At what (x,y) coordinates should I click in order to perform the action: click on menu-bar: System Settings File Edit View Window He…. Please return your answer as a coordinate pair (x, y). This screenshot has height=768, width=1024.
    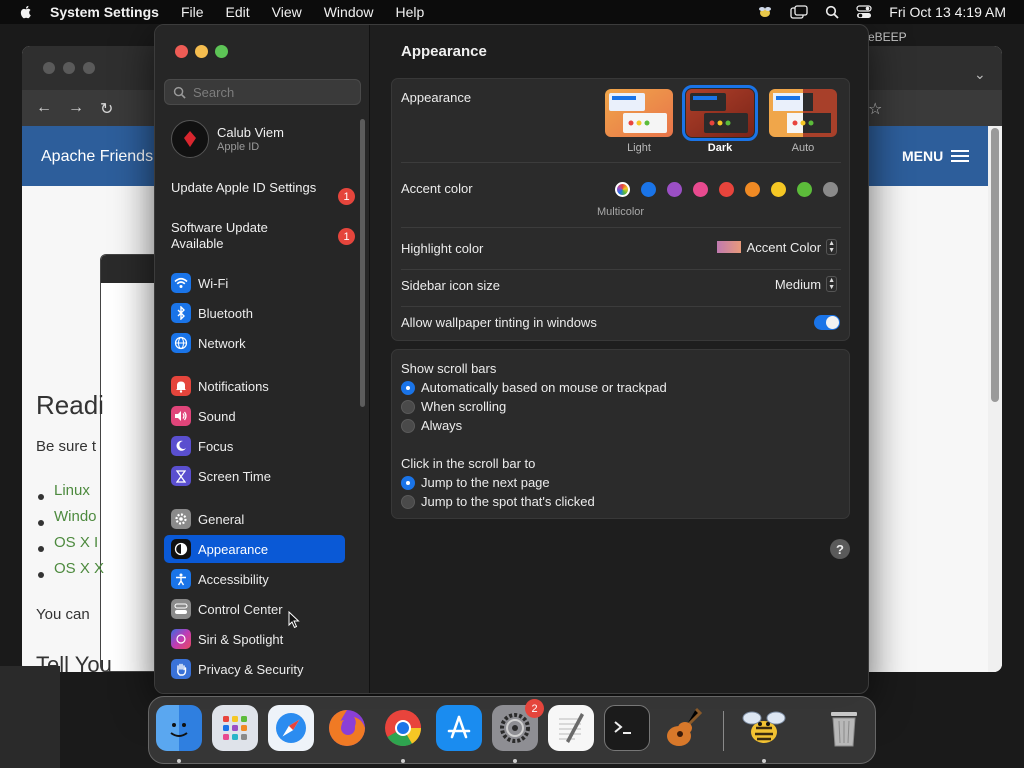
    Looking at the image, I should click on (512, 12).